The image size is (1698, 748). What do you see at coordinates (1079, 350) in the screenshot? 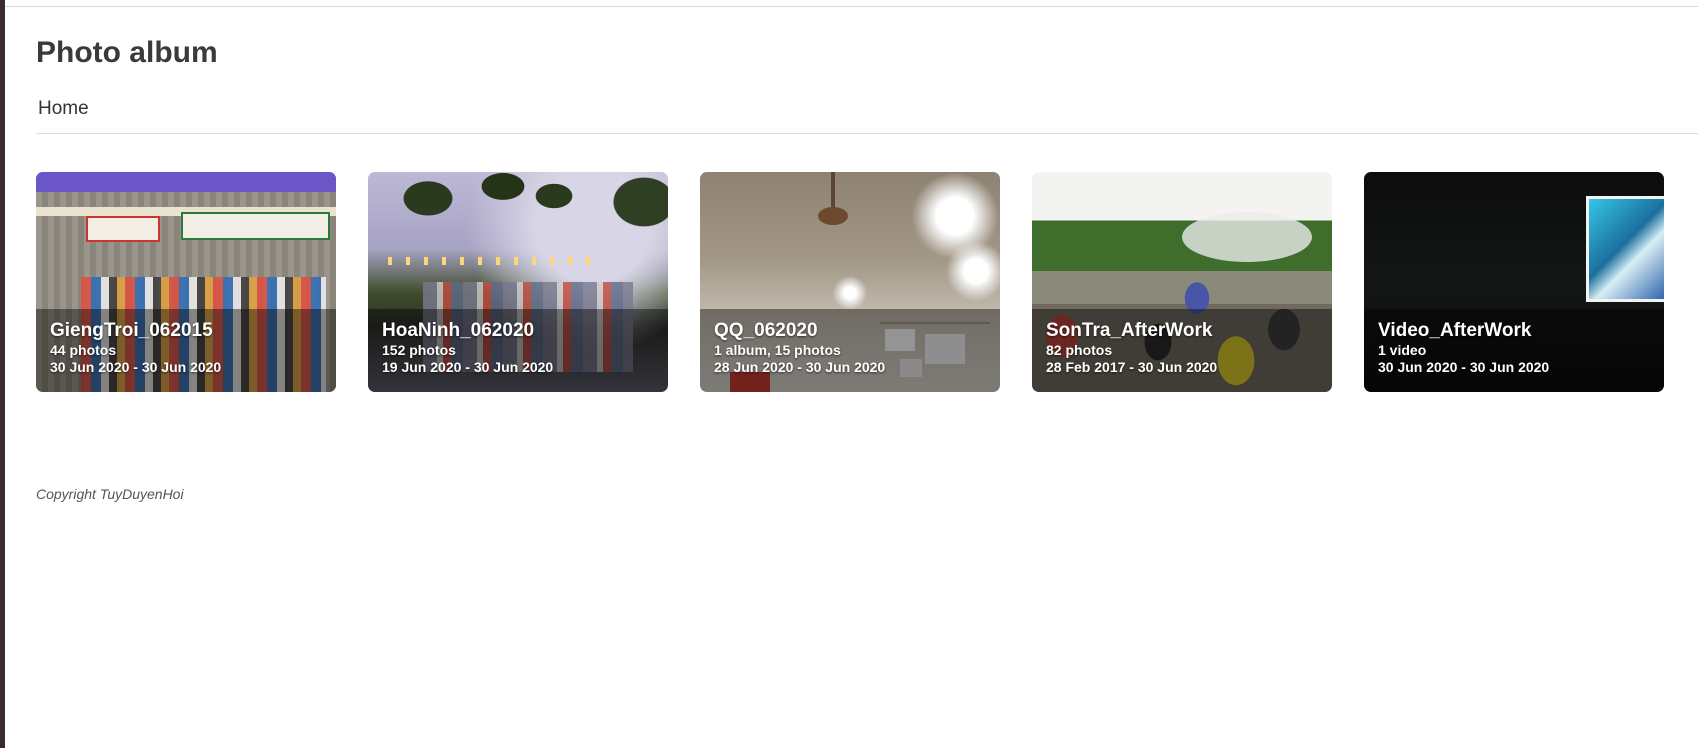
I see `album-count: 82 photos` at bounding box center [1079, 350].